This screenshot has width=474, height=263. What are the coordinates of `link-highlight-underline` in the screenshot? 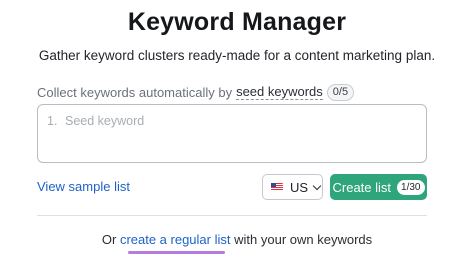 It's located at (176, 252).